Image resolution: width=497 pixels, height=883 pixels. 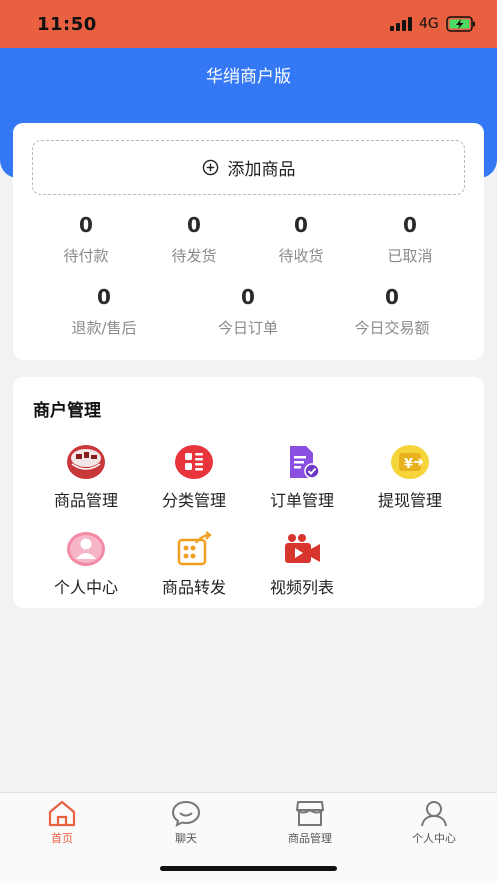 I want to click on menu-label: 分类管理, so click(x=193, y=500).